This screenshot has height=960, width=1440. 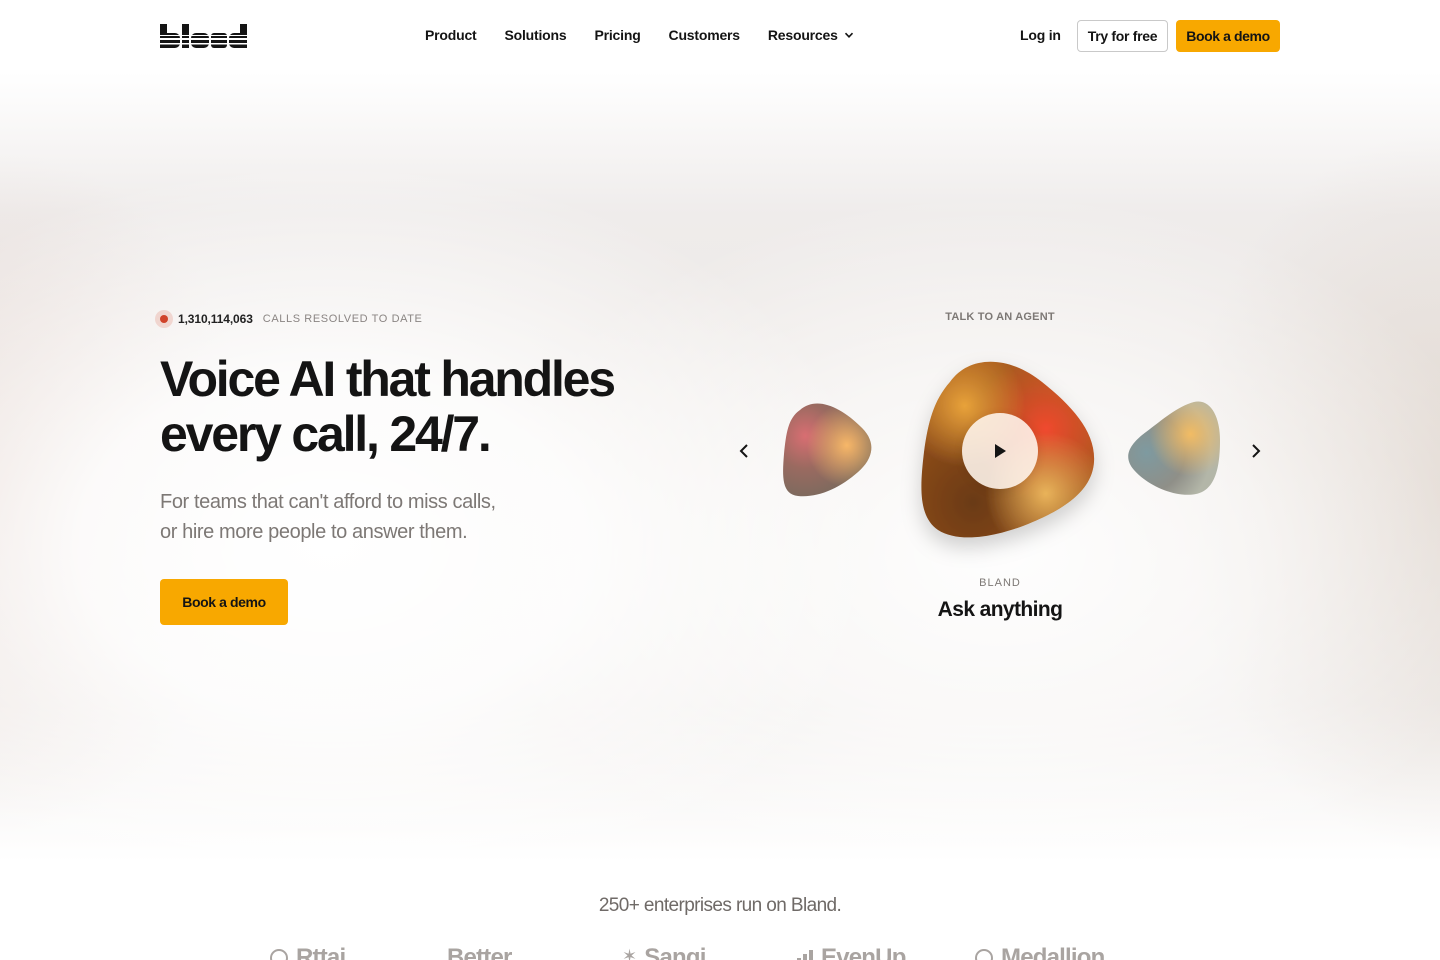 What do you see at coordinates (629, 953) in the screenshot?
I see `star-icon: ✶` at bounding box center [629, 953].